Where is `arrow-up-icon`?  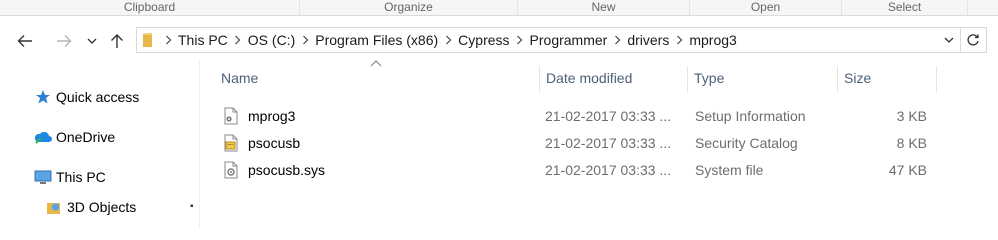 arrow-up-icon is located at coordinates (117, 41).